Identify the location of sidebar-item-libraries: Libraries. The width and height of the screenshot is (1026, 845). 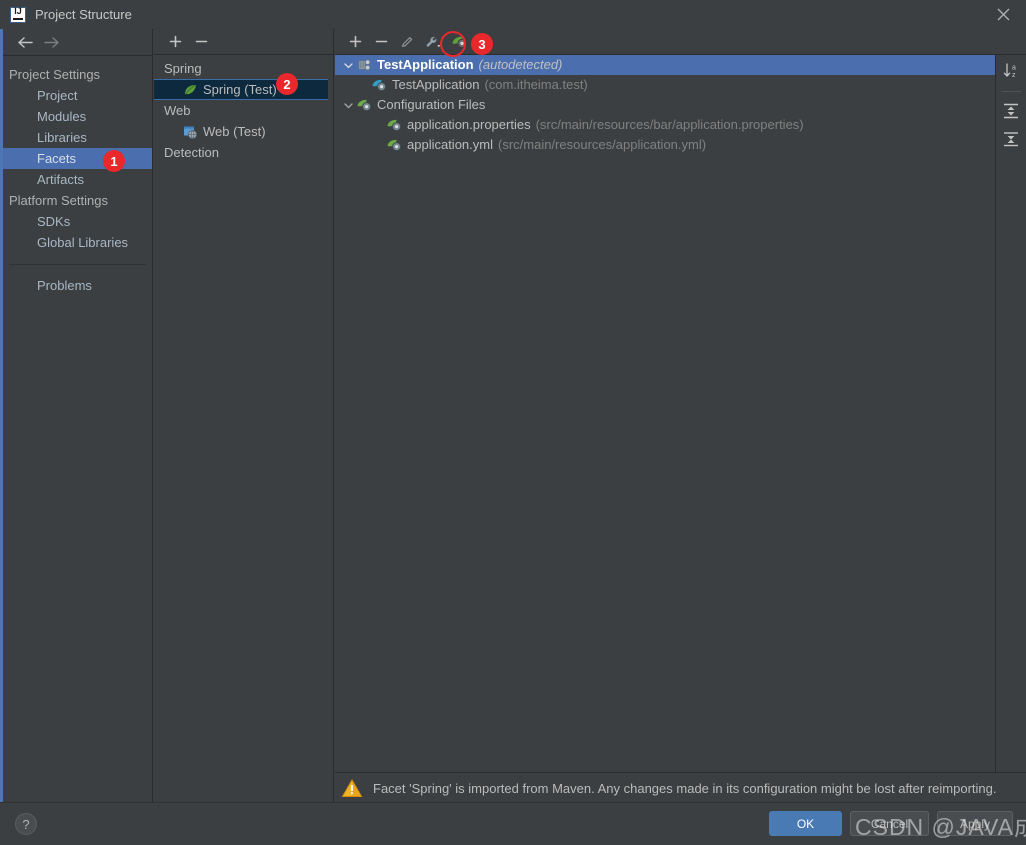
(77, 137).